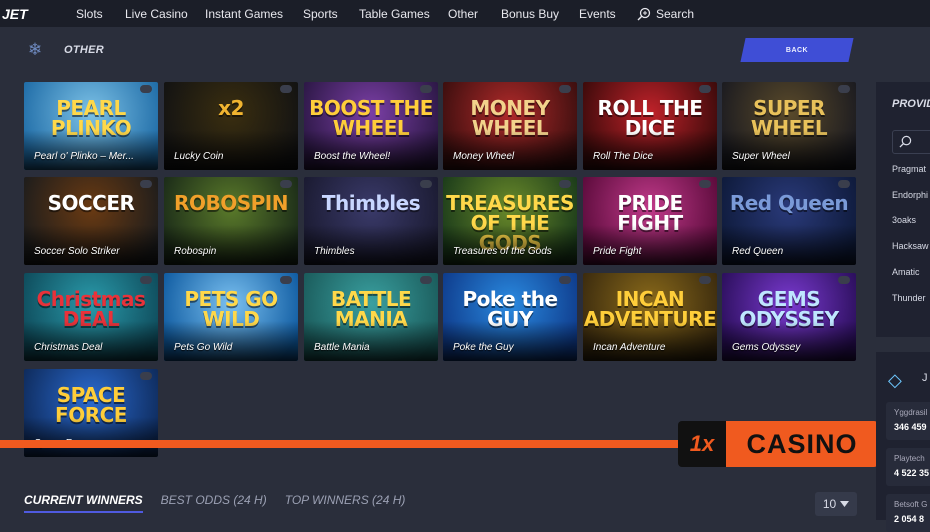 The image size is (930, 532). I want to click on back-label: BACK, so click(797, 50).